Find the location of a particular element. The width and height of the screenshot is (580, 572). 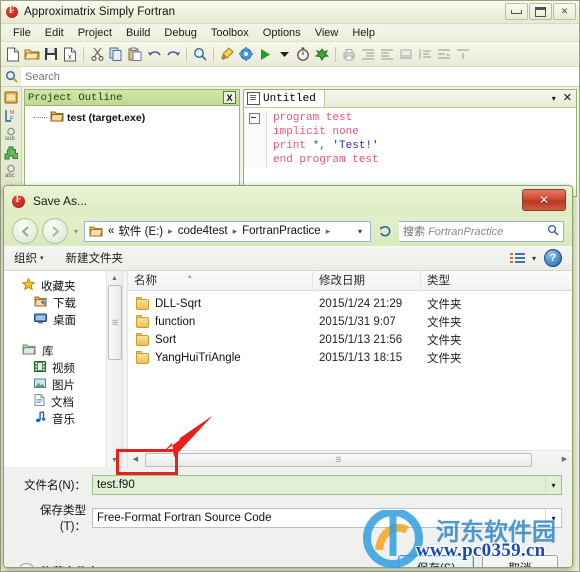

sidebar-item-music: 音乐 is located at coordinates (63, 418).